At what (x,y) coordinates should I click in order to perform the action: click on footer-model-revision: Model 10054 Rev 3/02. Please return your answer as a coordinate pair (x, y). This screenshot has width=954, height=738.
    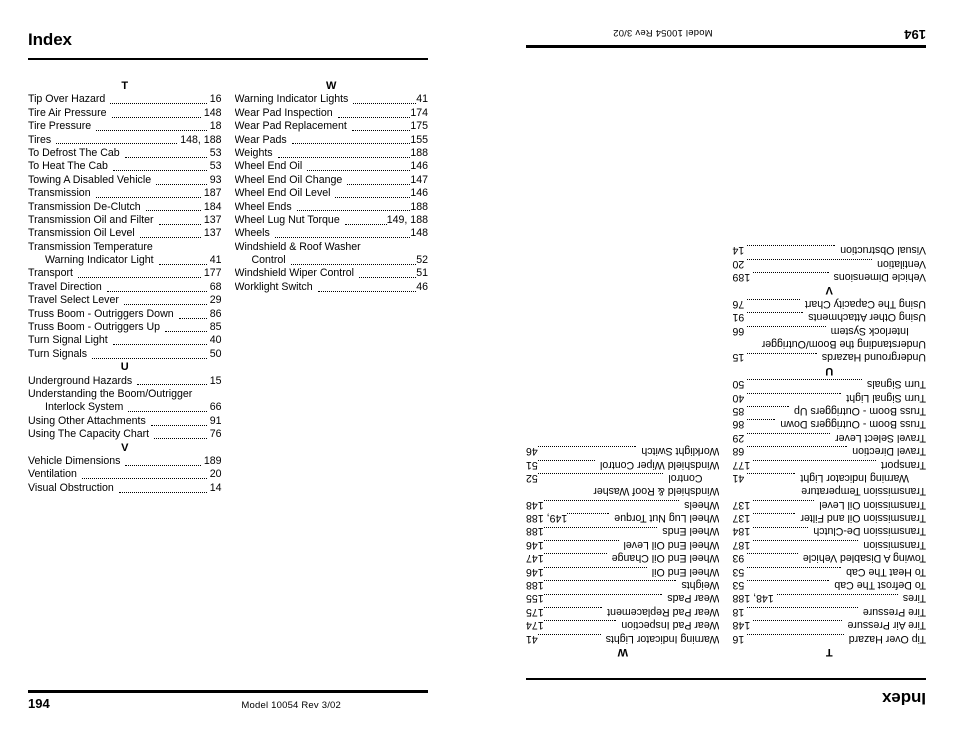
    Looking at the image, I should click on (663, 32).